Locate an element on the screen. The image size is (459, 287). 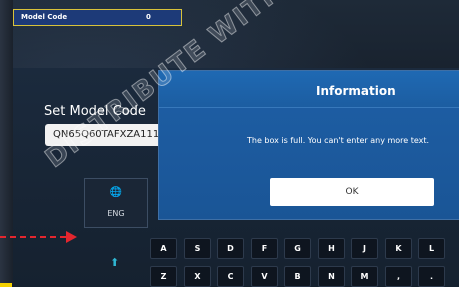
key-x: X is located at coordinates (197, 276).